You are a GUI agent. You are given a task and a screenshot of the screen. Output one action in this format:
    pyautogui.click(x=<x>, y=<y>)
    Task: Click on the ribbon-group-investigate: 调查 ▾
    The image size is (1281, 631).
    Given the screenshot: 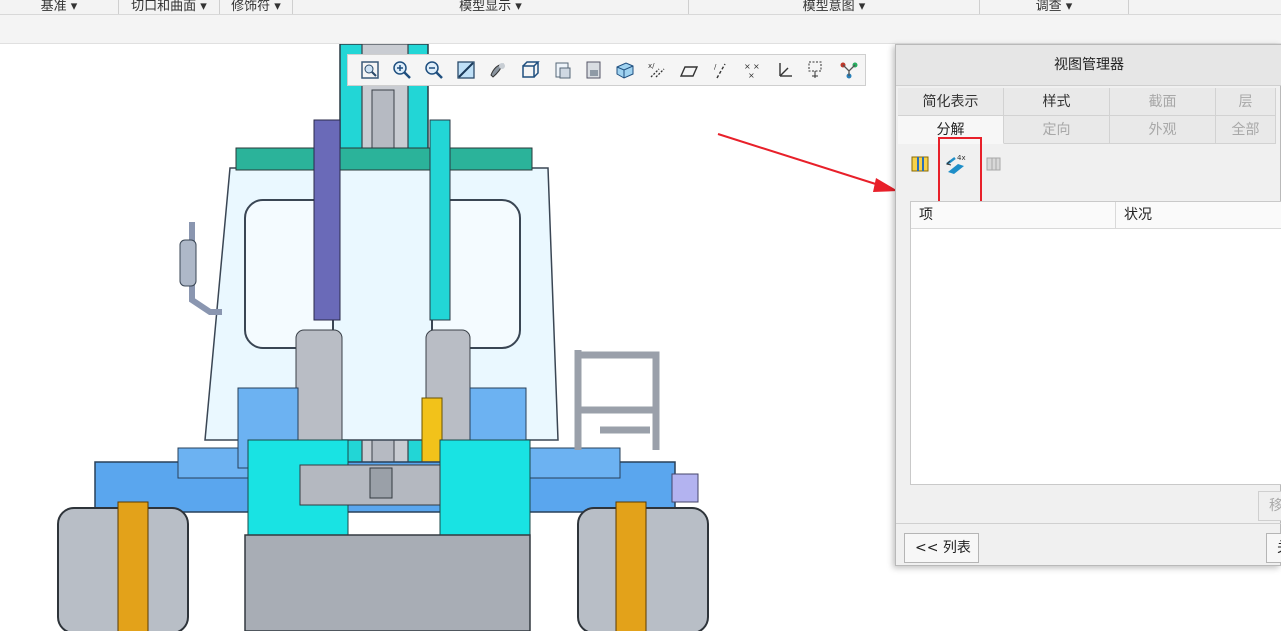 What is the action you would take?
    pyautogui.click(x=1054, y=7)
    